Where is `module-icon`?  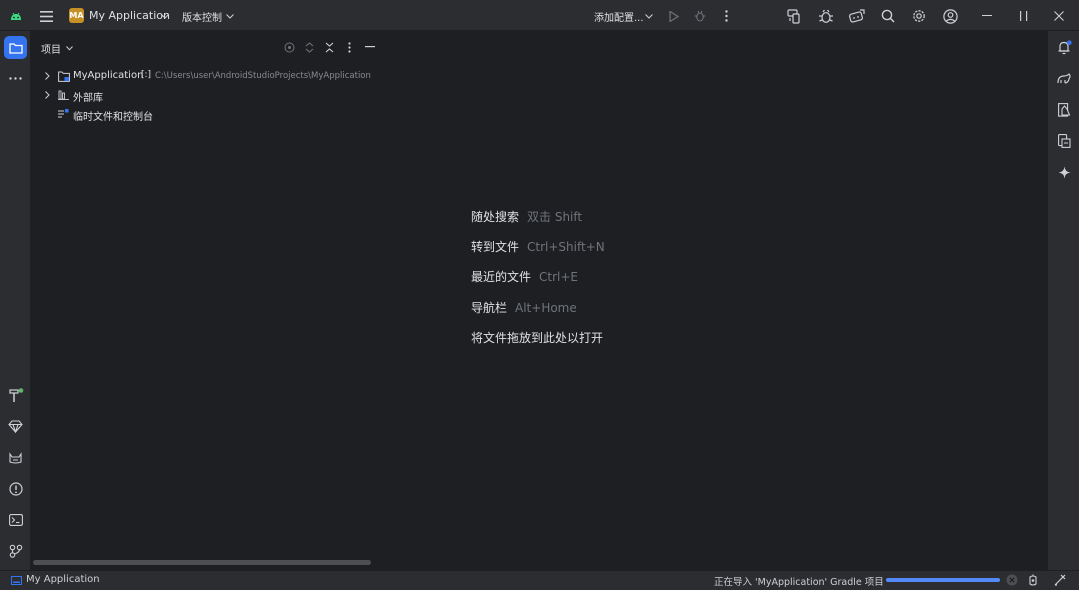 module-icon is located at coordinates (16, 580).